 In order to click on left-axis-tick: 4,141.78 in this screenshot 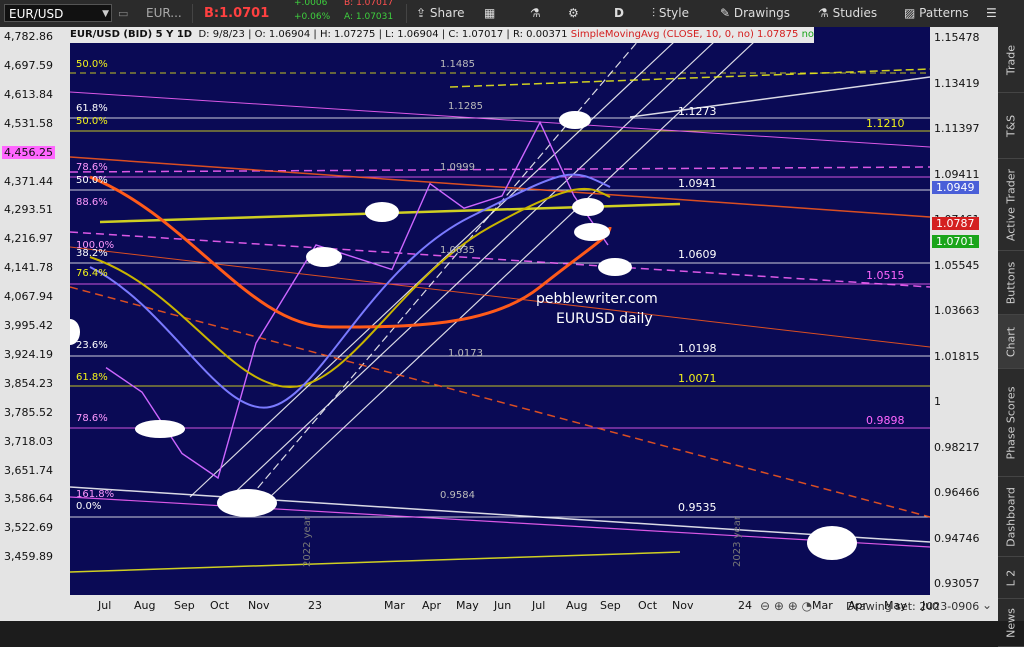, I will do `click(28, 268)`.